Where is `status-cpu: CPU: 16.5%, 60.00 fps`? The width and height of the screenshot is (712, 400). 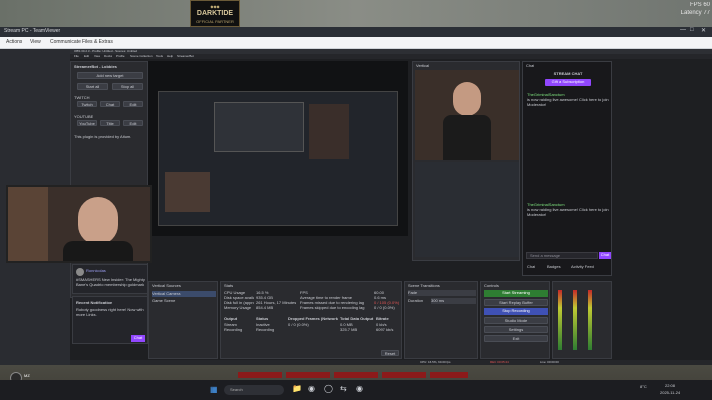 status-cpu: CPU: 16.5%, 60.00 fps is located at coordinates (435, 362).